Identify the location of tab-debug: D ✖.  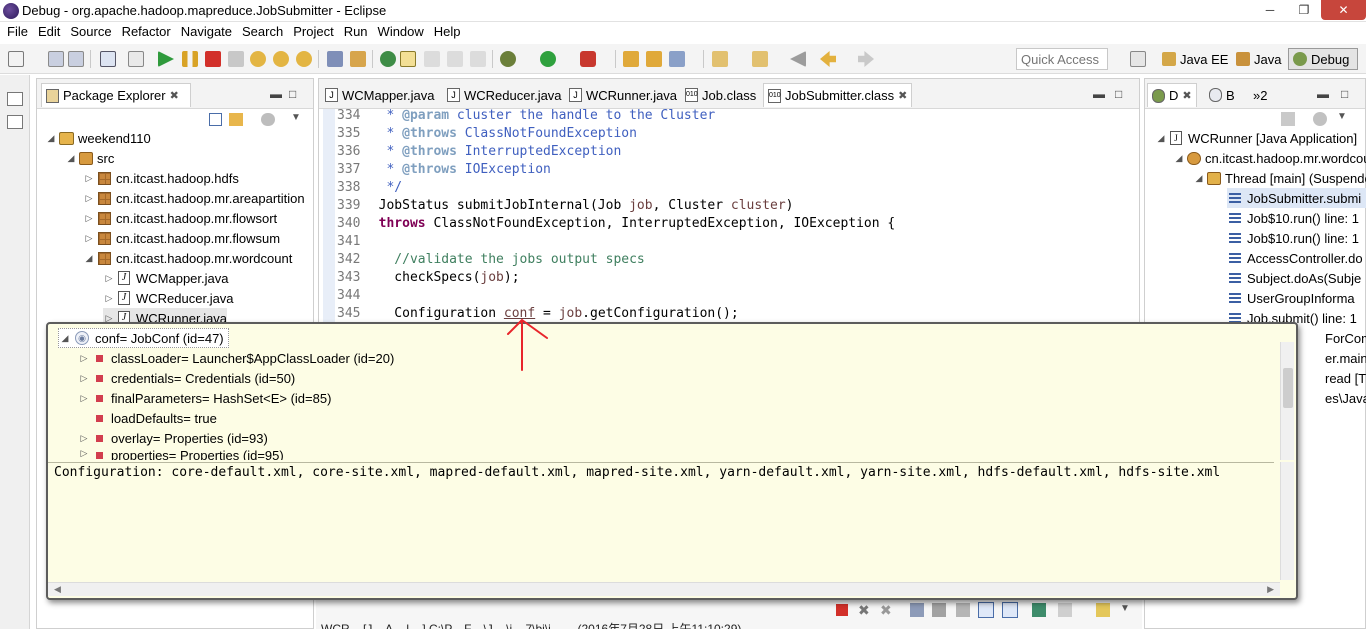
(1172, 95).